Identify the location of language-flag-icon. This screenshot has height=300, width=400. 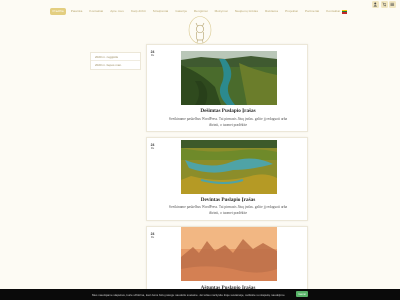
(344, 12).